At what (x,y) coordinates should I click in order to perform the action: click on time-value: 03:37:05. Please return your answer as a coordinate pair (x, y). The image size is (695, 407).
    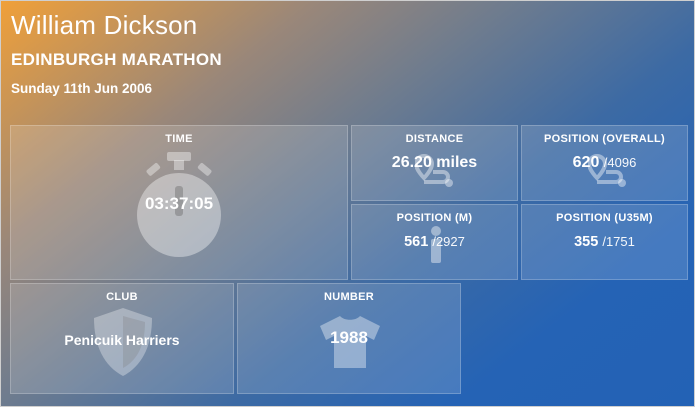
    Looking at the image, I should click on (179, 203).